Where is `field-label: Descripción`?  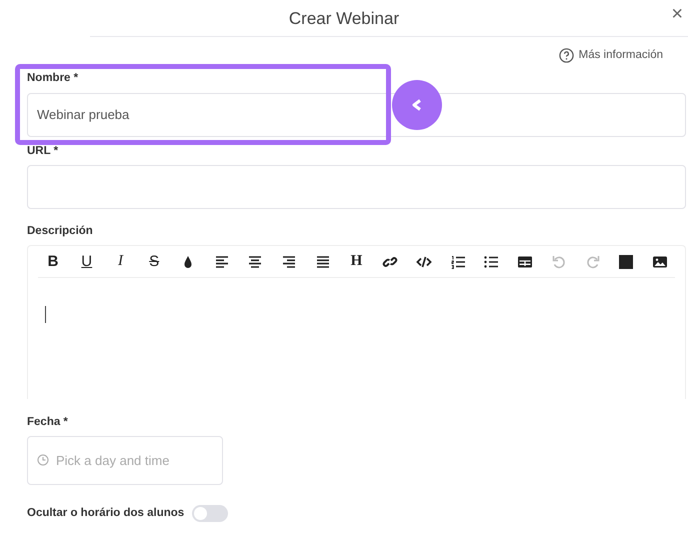
field-label: Descripción is located at coordinates (60, 231).